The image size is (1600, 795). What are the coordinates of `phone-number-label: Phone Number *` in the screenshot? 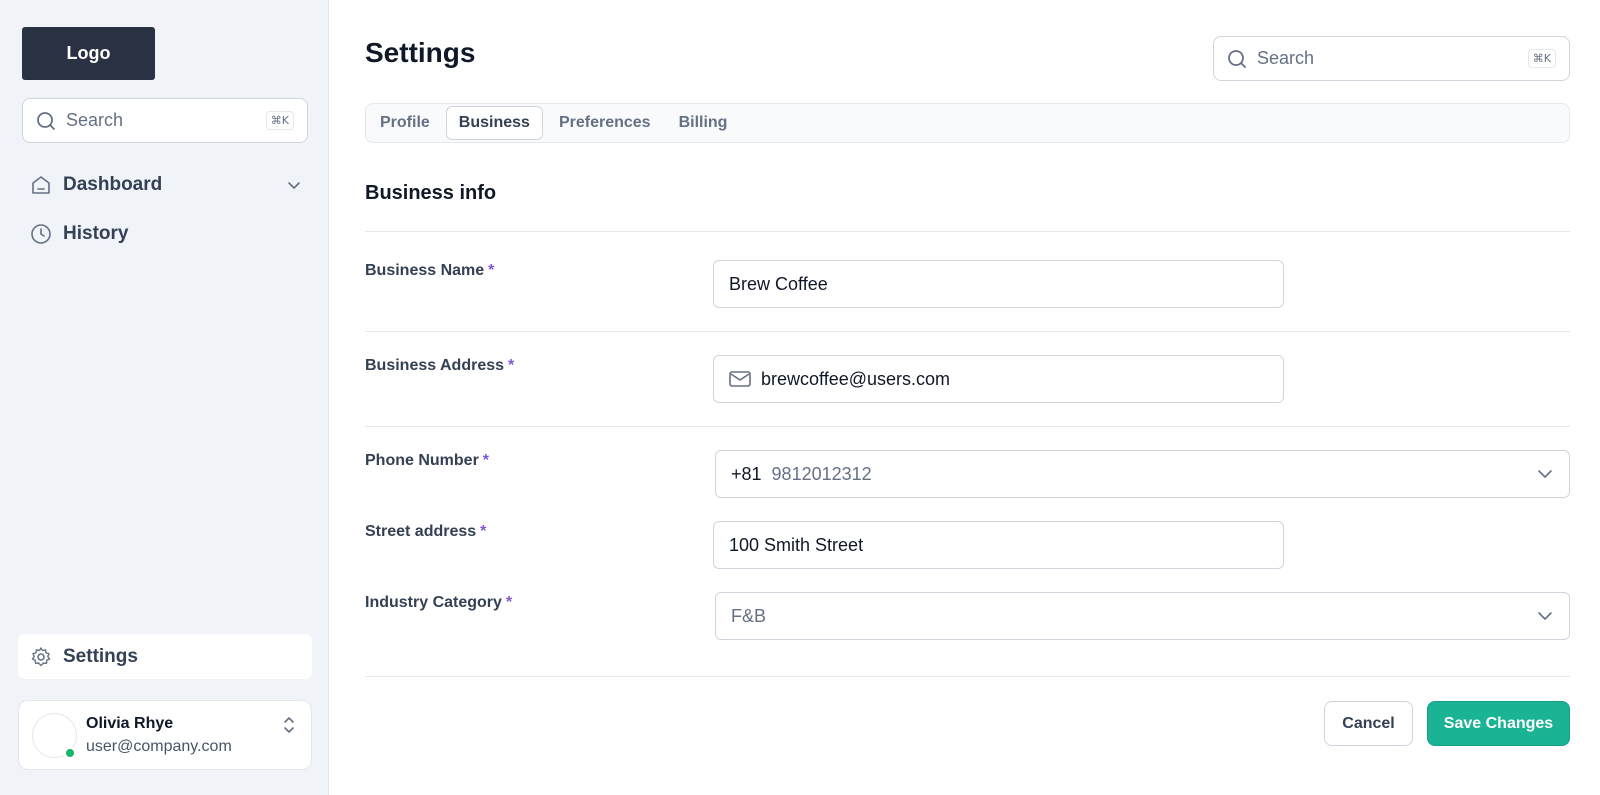 It's located at (427, 461).